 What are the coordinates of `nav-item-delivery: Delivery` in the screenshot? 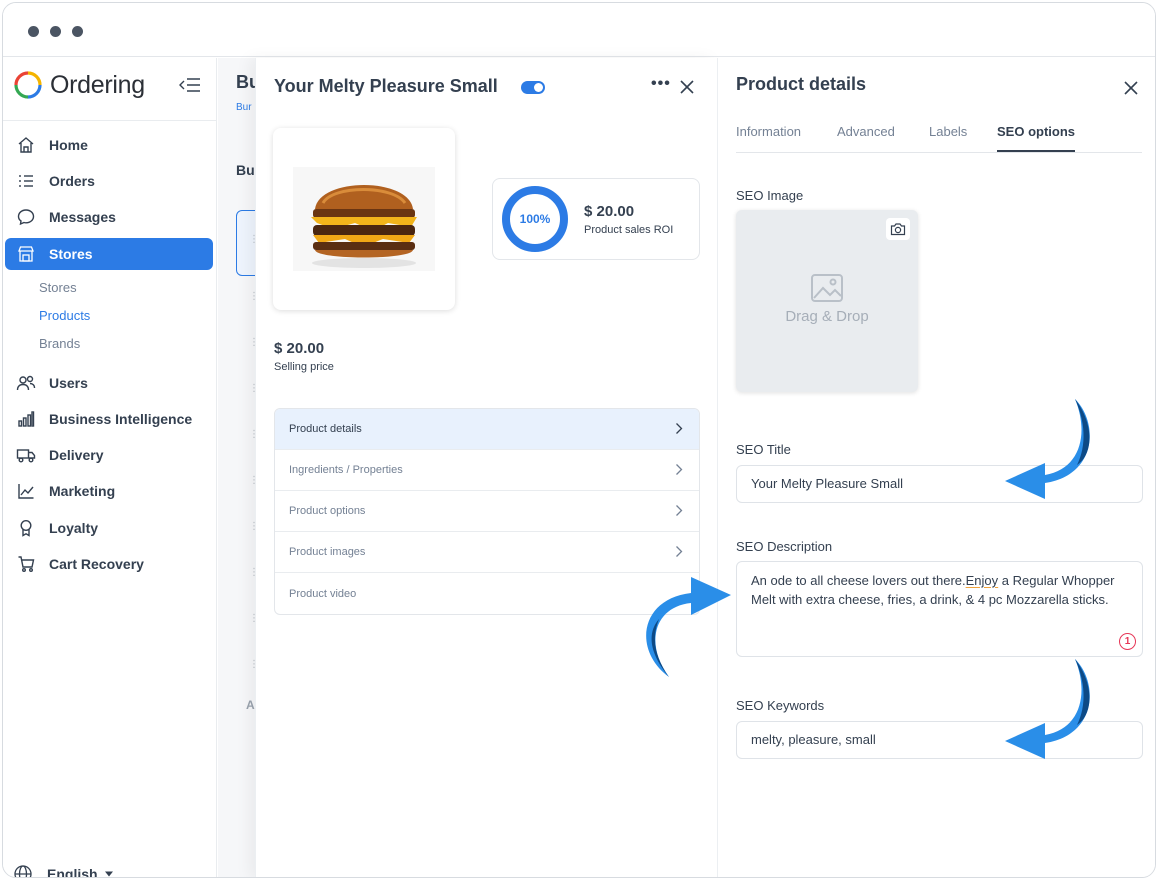 It's located at (109, 455).